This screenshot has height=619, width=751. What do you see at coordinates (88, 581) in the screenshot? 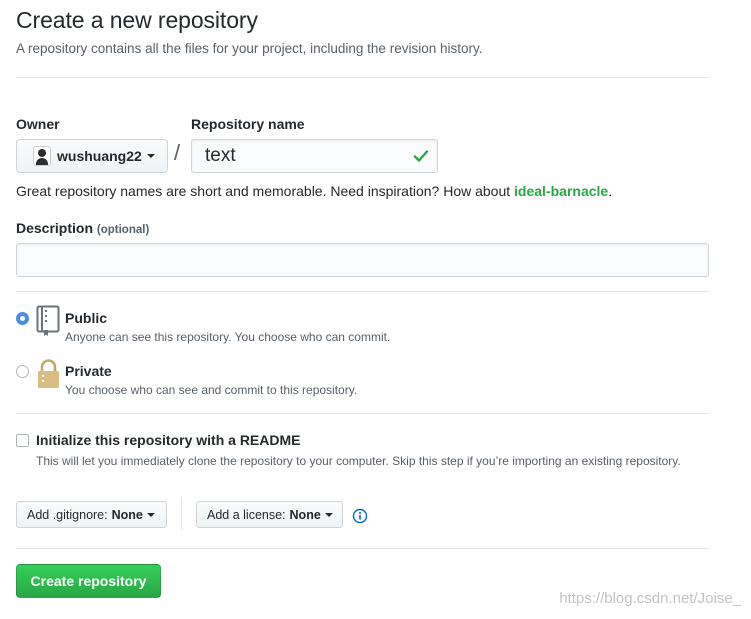
I see `create-repository-button: Create repository` at bounding box center [88, 581].